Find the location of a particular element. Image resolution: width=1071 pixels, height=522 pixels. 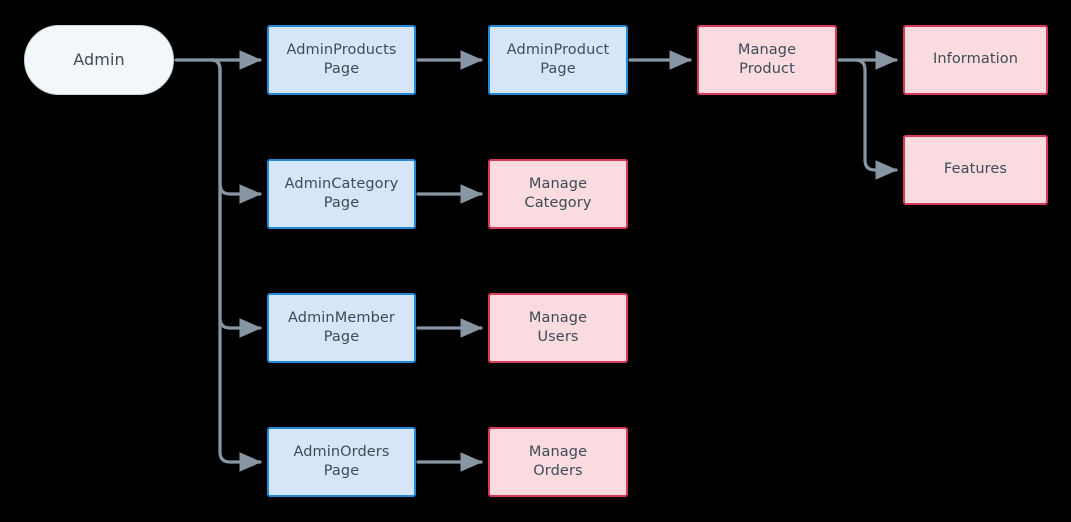

node-admin-member-page: AdminMember Page is located at coordinates (341, 328).